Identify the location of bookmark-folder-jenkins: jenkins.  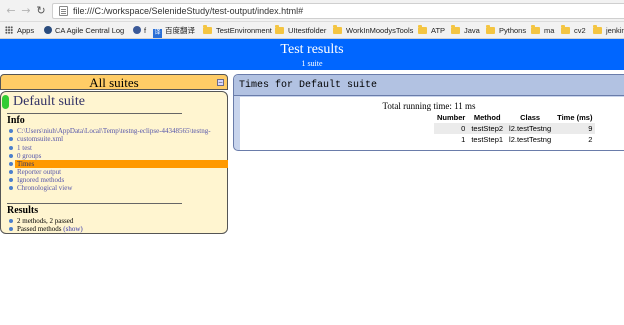
(608, 30).